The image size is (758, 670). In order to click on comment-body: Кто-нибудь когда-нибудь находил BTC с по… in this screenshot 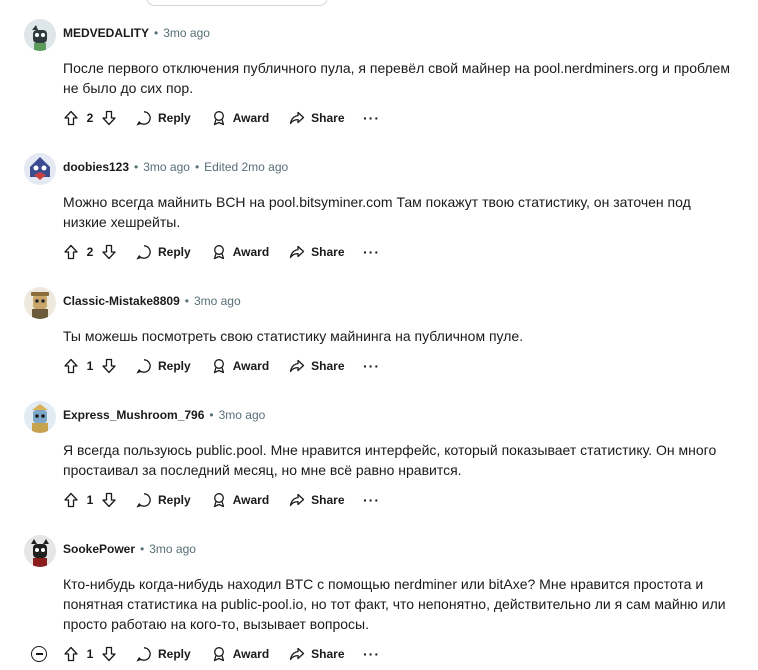, I will do `click(394, 604)`.